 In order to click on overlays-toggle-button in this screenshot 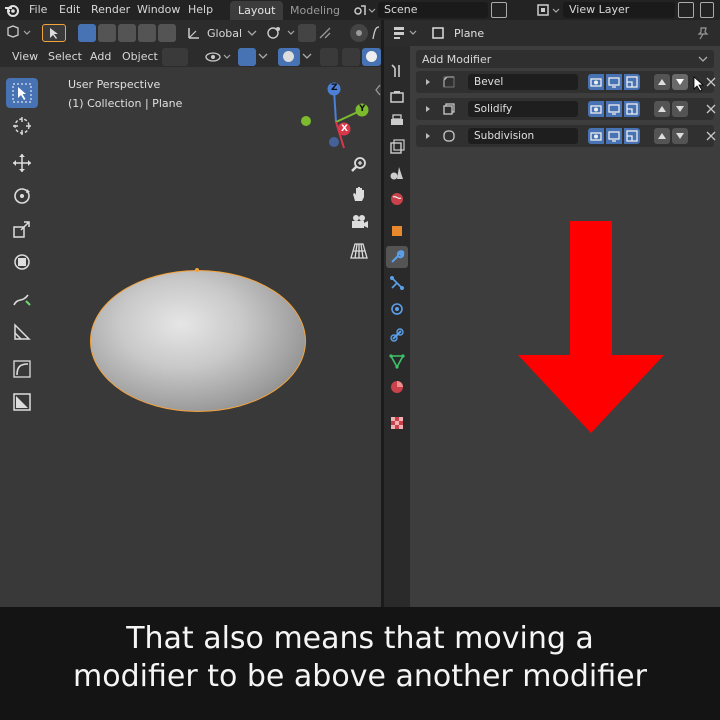, I will do `click(289, 57)`.